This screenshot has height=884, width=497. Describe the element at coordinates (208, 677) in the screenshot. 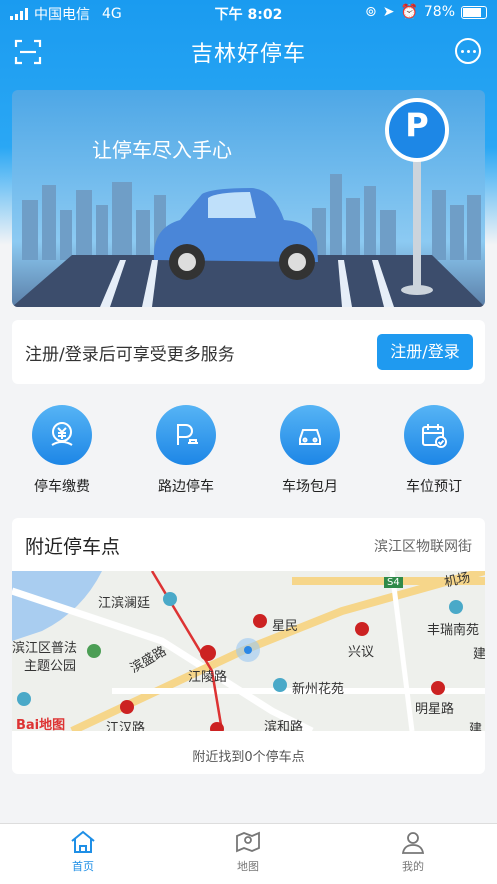

I see `map-label: 江陵路` at that location.